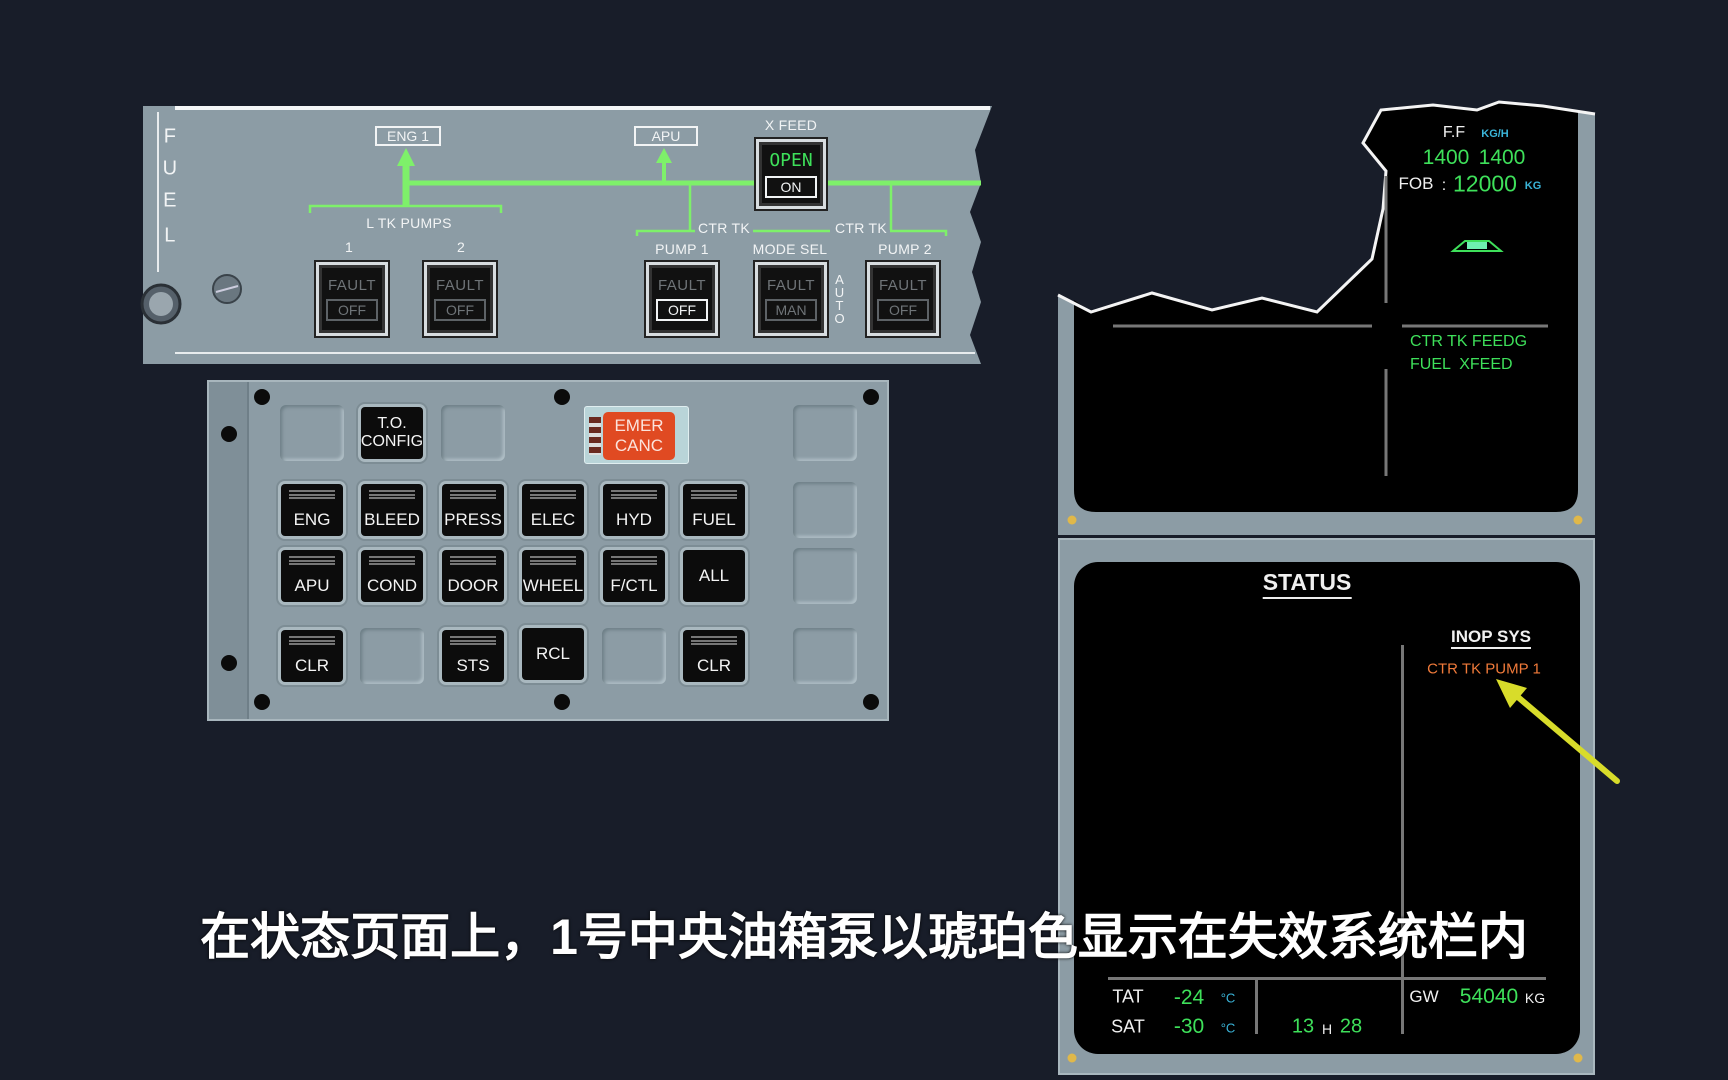 The width and height of the screenshot is (1728, 1080). What do you see at coordinates (1416, 183) in the screenshot?
I see `fob-label: FOB` at bounding box center [1416, 183].